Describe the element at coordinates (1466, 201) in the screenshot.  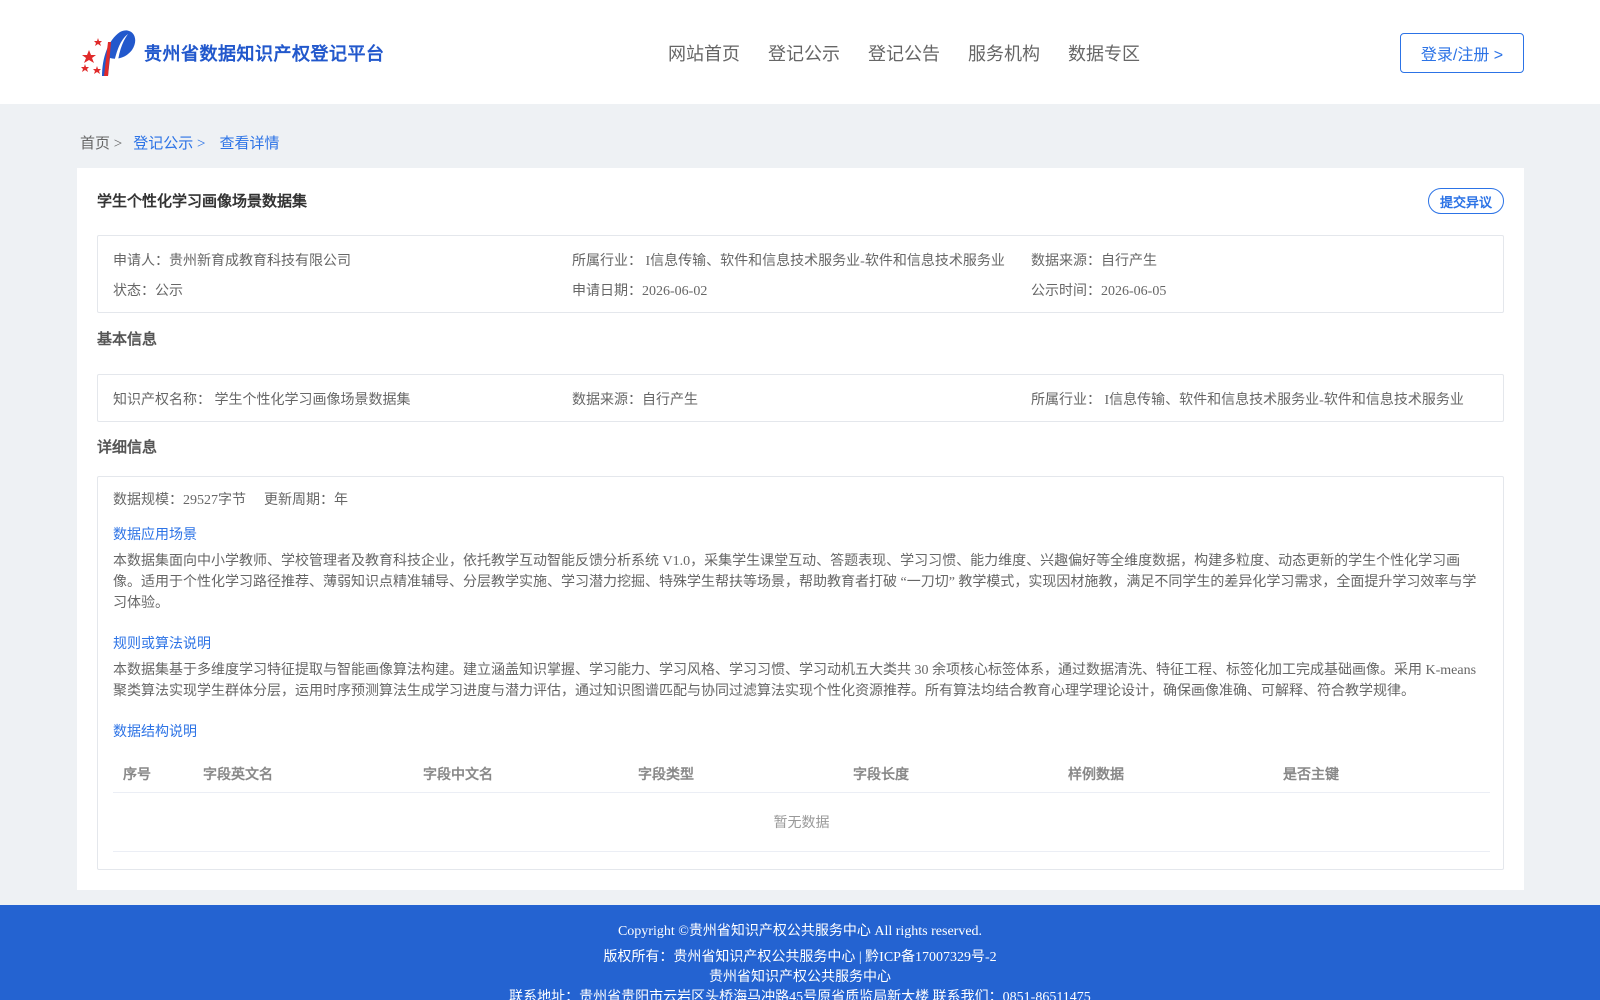
I see `submit-objection-button: 提交异议` at that location.